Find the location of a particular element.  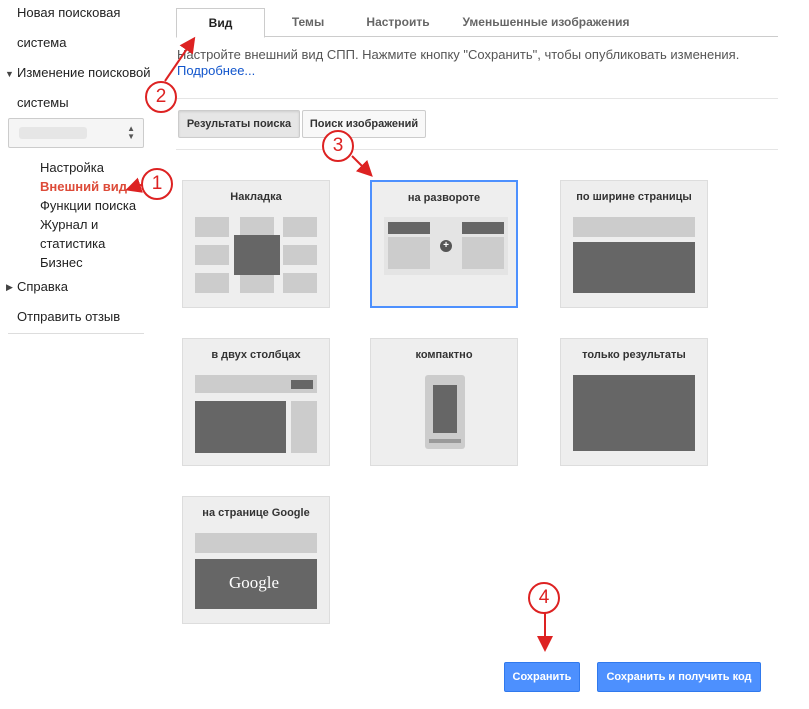

layout-title: по ширине страницы is located at coordinates (634, 197).